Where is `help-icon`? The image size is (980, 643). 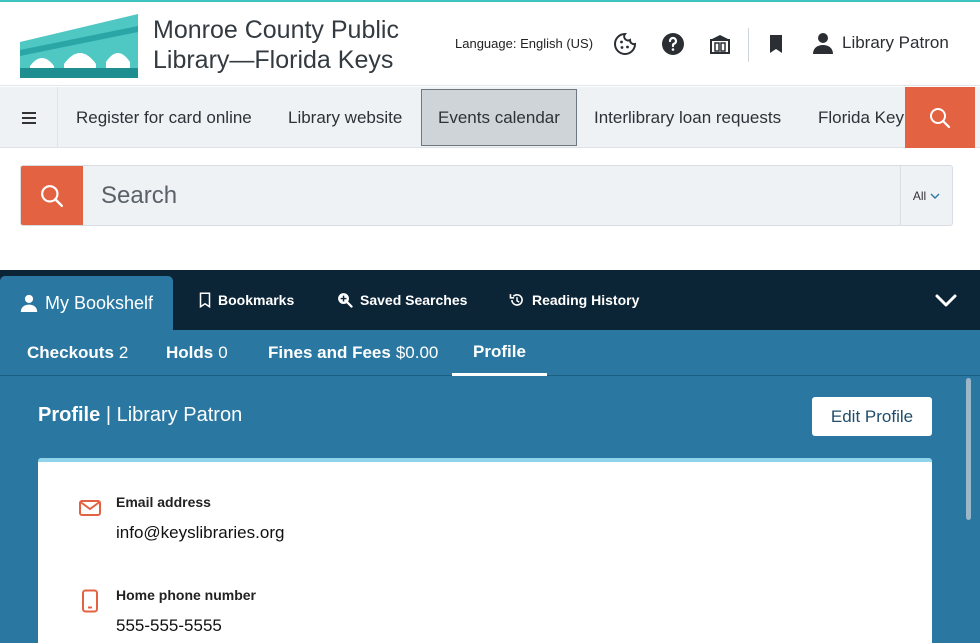
help-icon is located at coordinates (673, 44).